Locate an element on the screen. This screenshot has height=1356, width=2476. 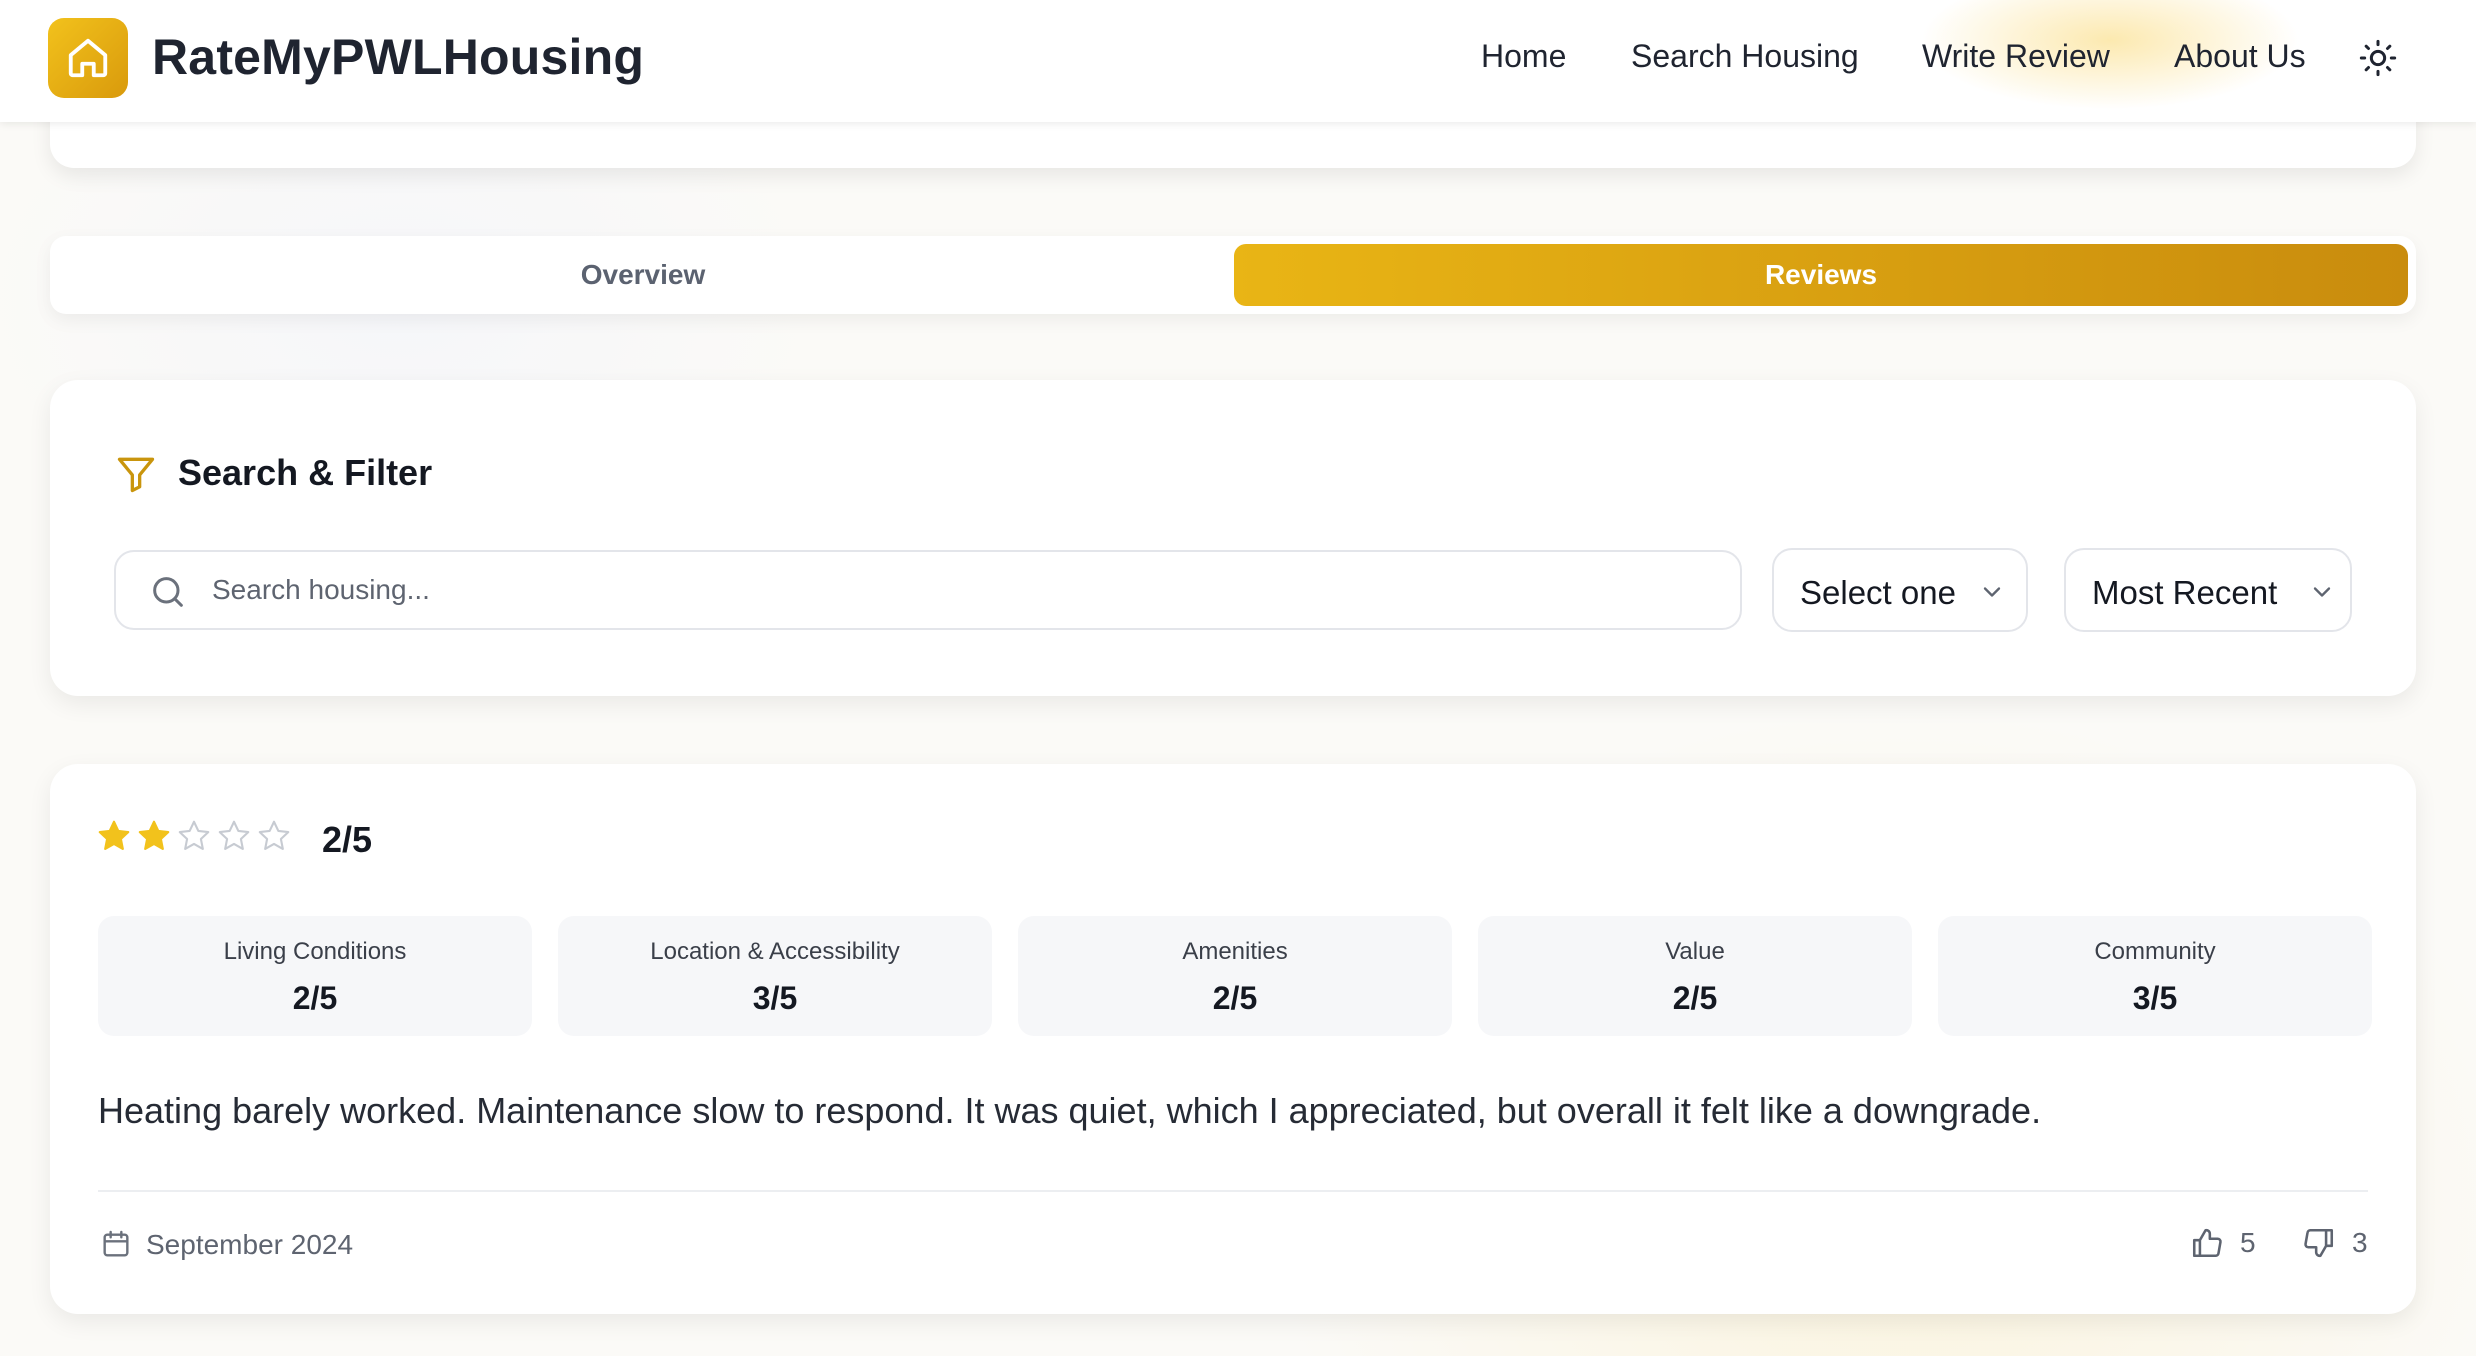
category-name: Amenities is located at coordinates (1235, 951).